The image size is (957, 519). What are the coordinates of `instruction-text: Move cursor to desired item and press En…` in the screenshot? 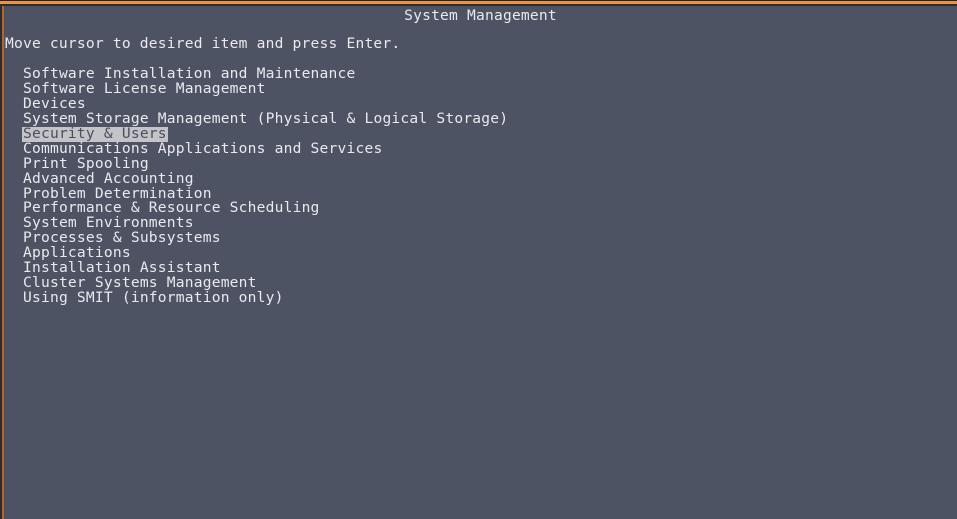 It's located at (203, 43).